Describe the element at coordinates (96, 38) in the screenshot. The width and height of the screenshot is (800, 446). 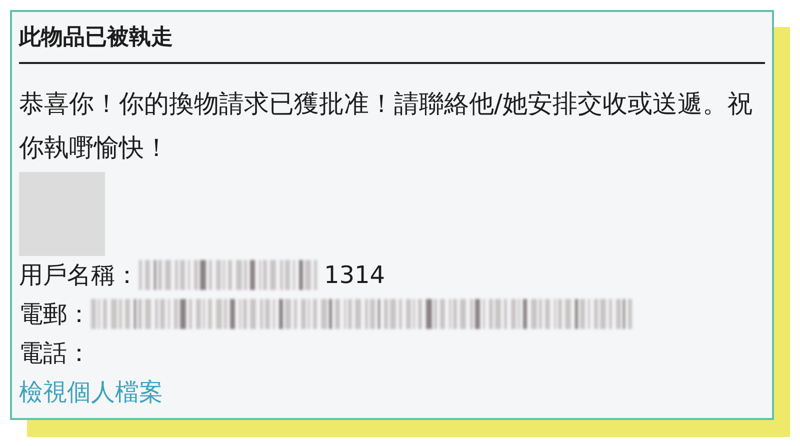
I see `card-title: 此物品已被執走` at that location.